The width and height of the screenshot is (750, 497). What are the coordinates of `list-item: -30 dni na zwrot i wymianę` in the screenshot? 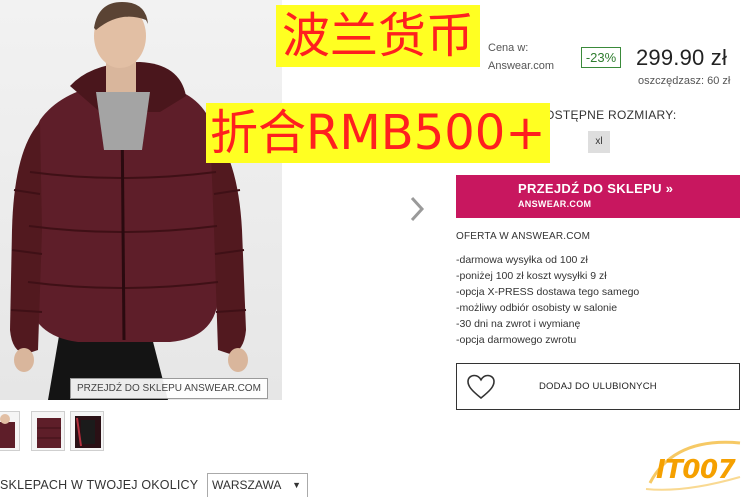 It's located at (518, 324).